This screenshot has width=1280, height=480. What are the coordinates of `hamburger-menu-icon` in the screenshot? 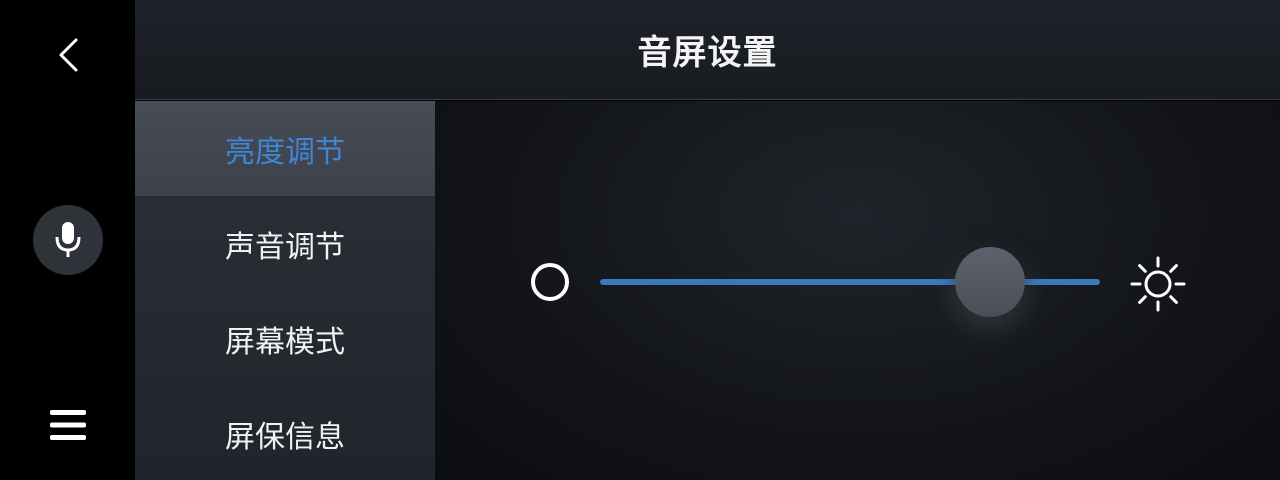 It's located at (68, 425).